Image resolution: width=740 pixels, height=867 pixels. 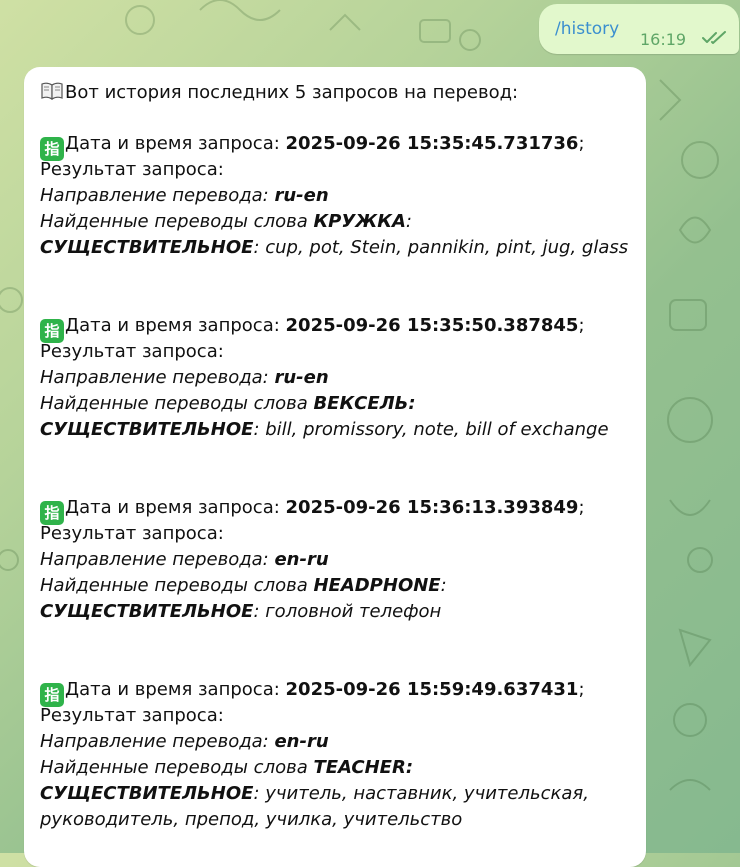 I want to click on translations: : головной телефон, so click(x=347, y=611).